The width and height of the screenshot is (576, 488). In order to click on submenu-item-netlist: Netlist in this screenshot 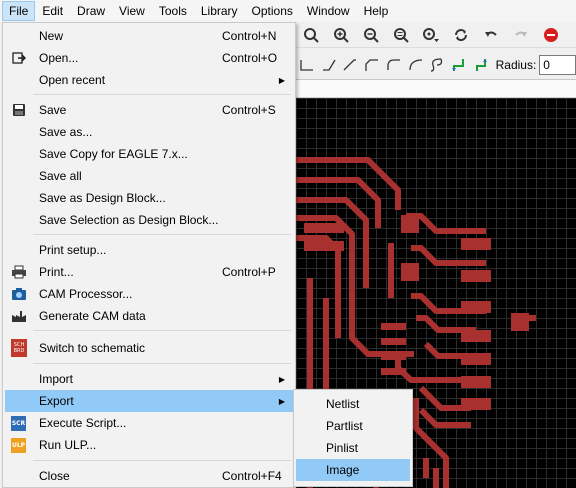, I will do `click(353, 404)`.